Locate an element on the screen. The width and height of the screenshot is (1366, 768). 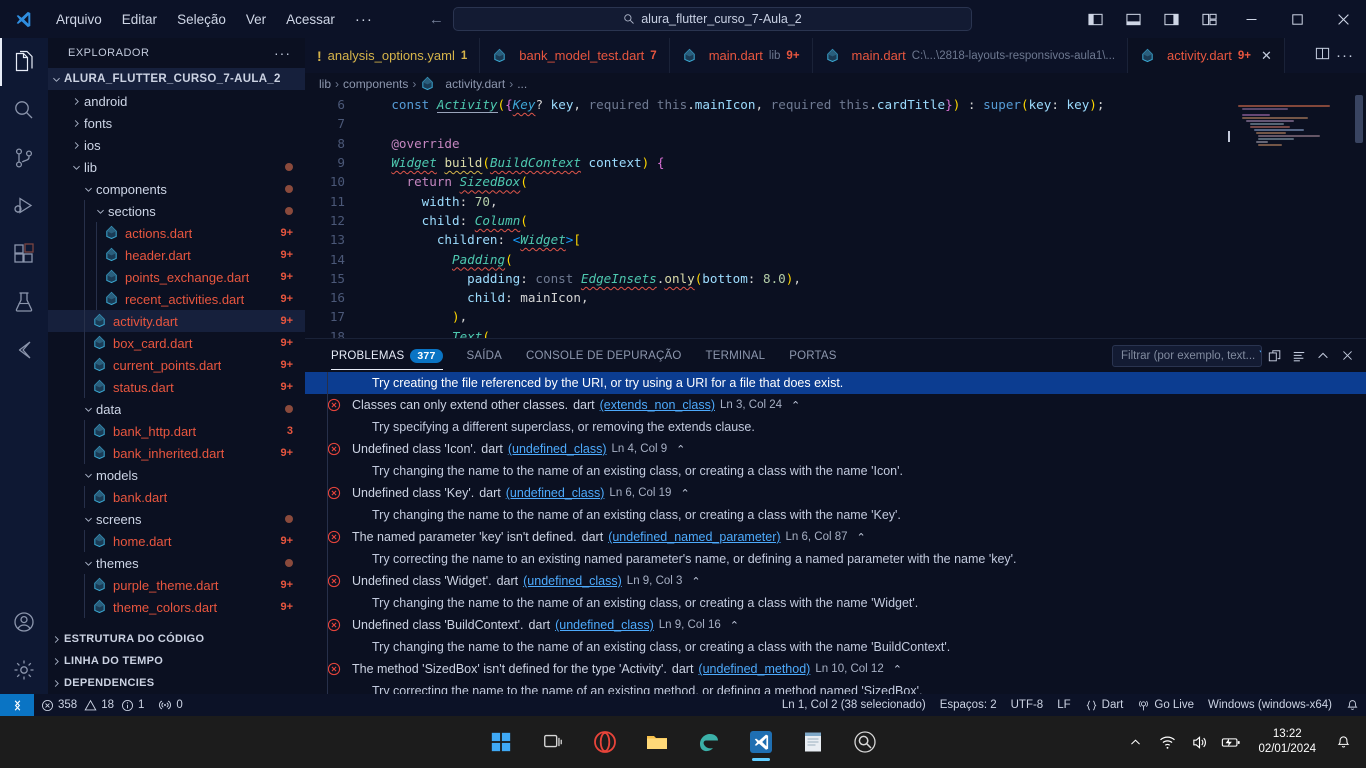
editor-tab-bank-model-test-dart: bank_model_test.dart 7 is located at coordinates (575, 55).